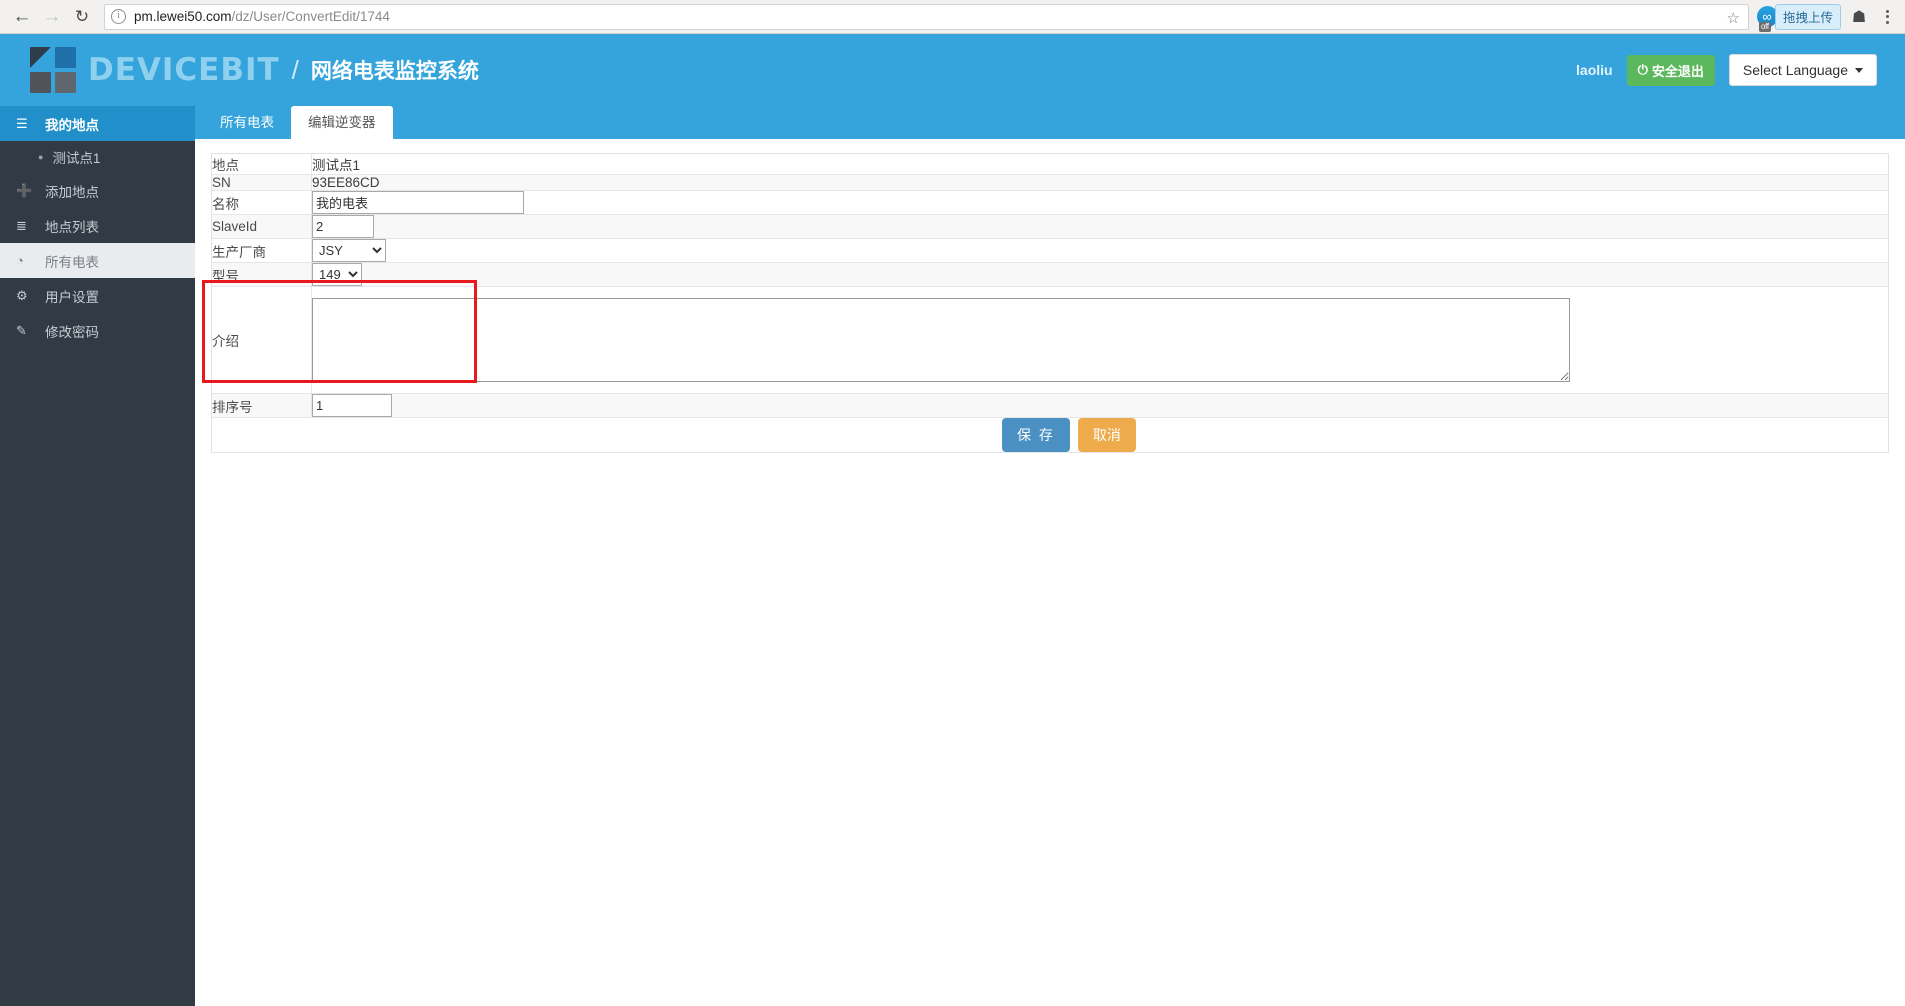 This screenshot has height=1006, width=1905. I want to click on action-buttons: 保 存 取消, so click(1050, 435).